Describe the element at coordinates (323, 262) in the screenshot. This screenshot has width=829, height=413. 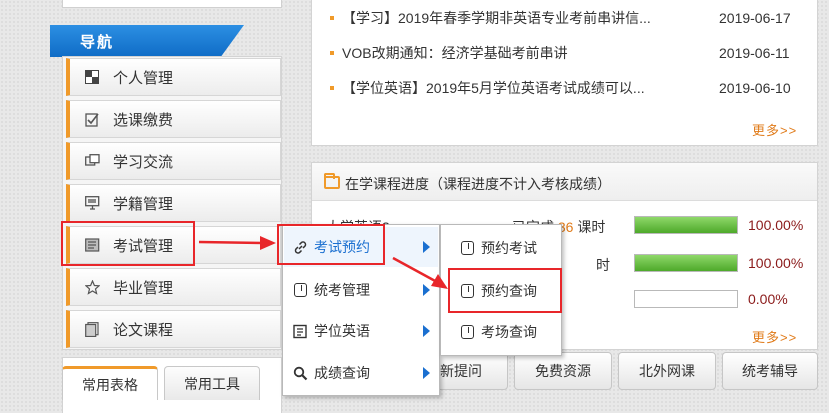
I see `annotation-arrows` at that location.